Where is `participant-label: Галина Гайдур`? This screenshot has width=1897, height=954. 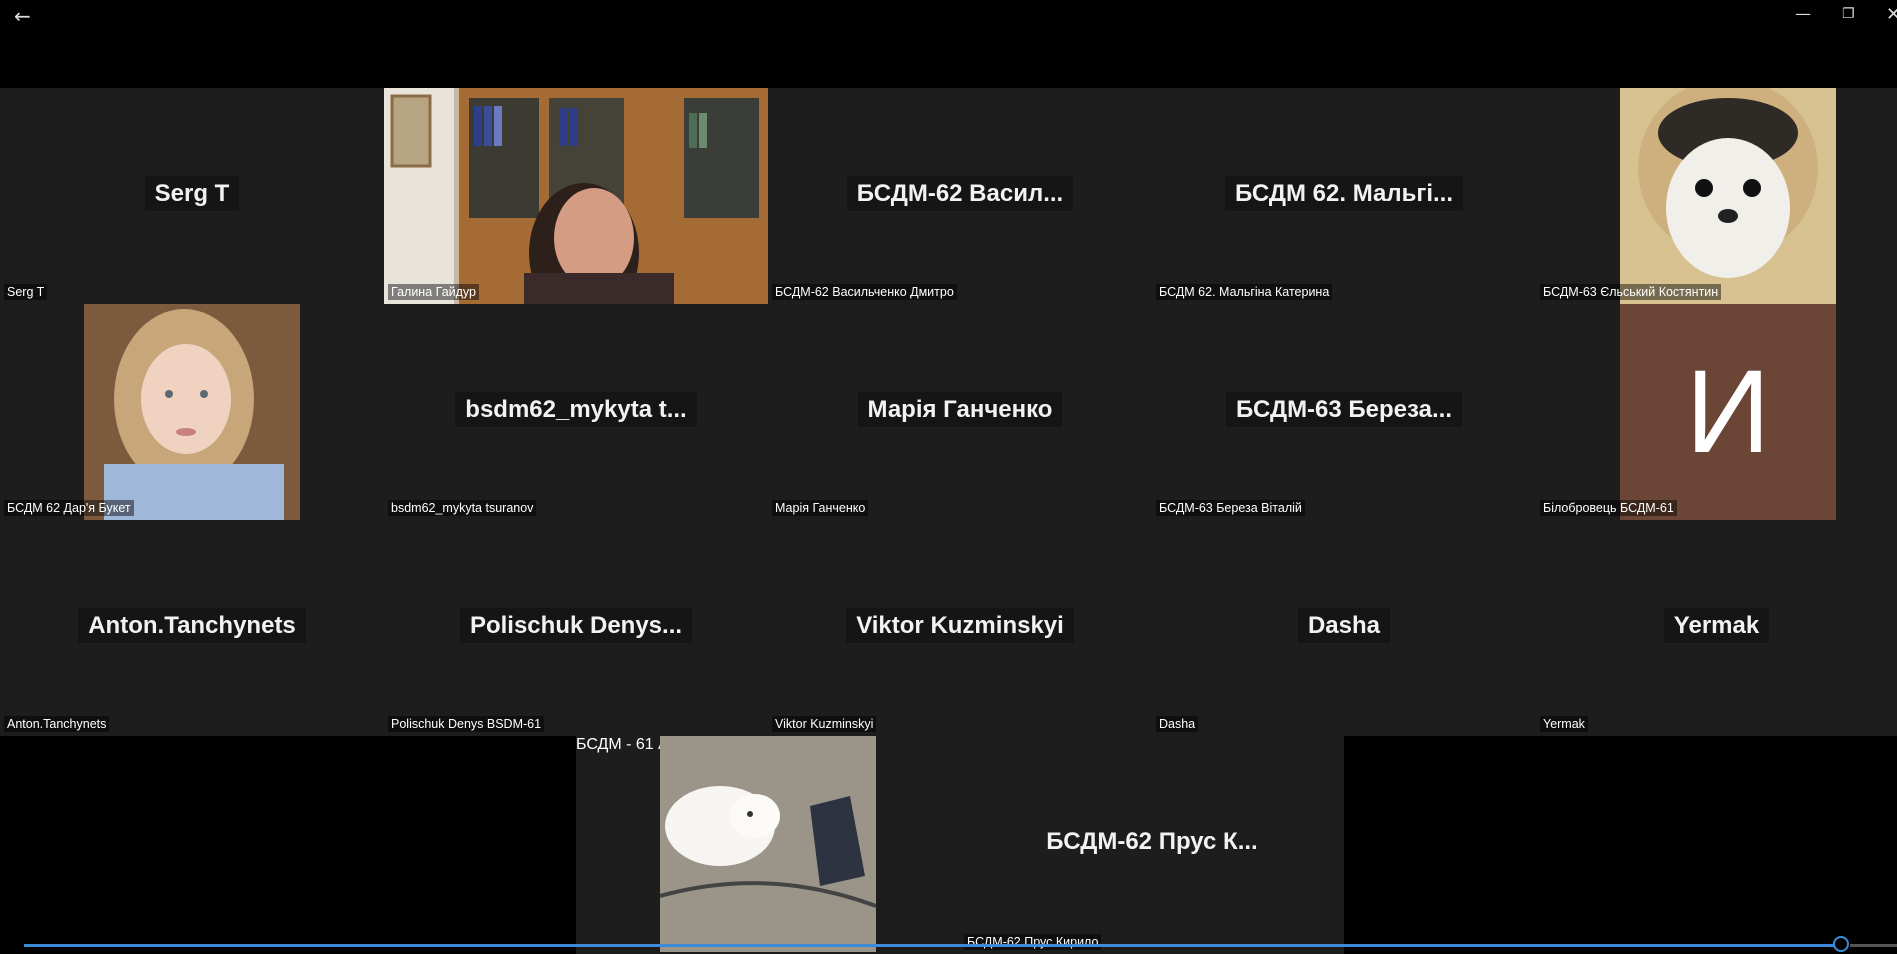 participant-label: Галина Гайдур is located at coordinates (433, 292).